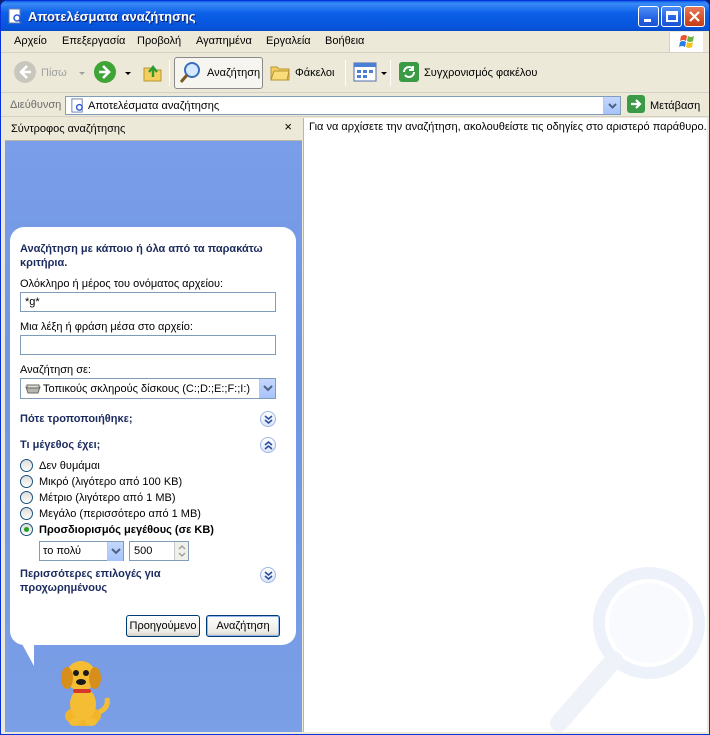  What do you see at coordinates (154, 106) in the screenshot?
I see `address-value: Αποτελέσματα αναζήτησης` at bounding box center [154, 106].